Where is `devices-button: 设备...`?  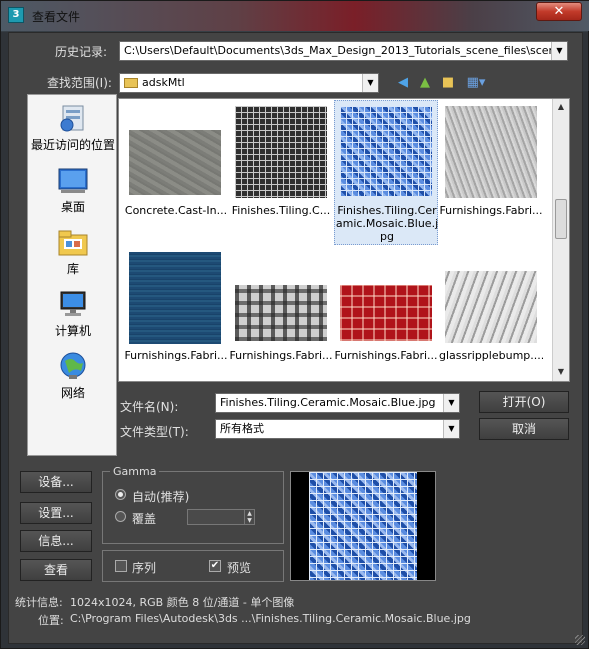
devices-button: 设备... is located at coordinates (56, 482).